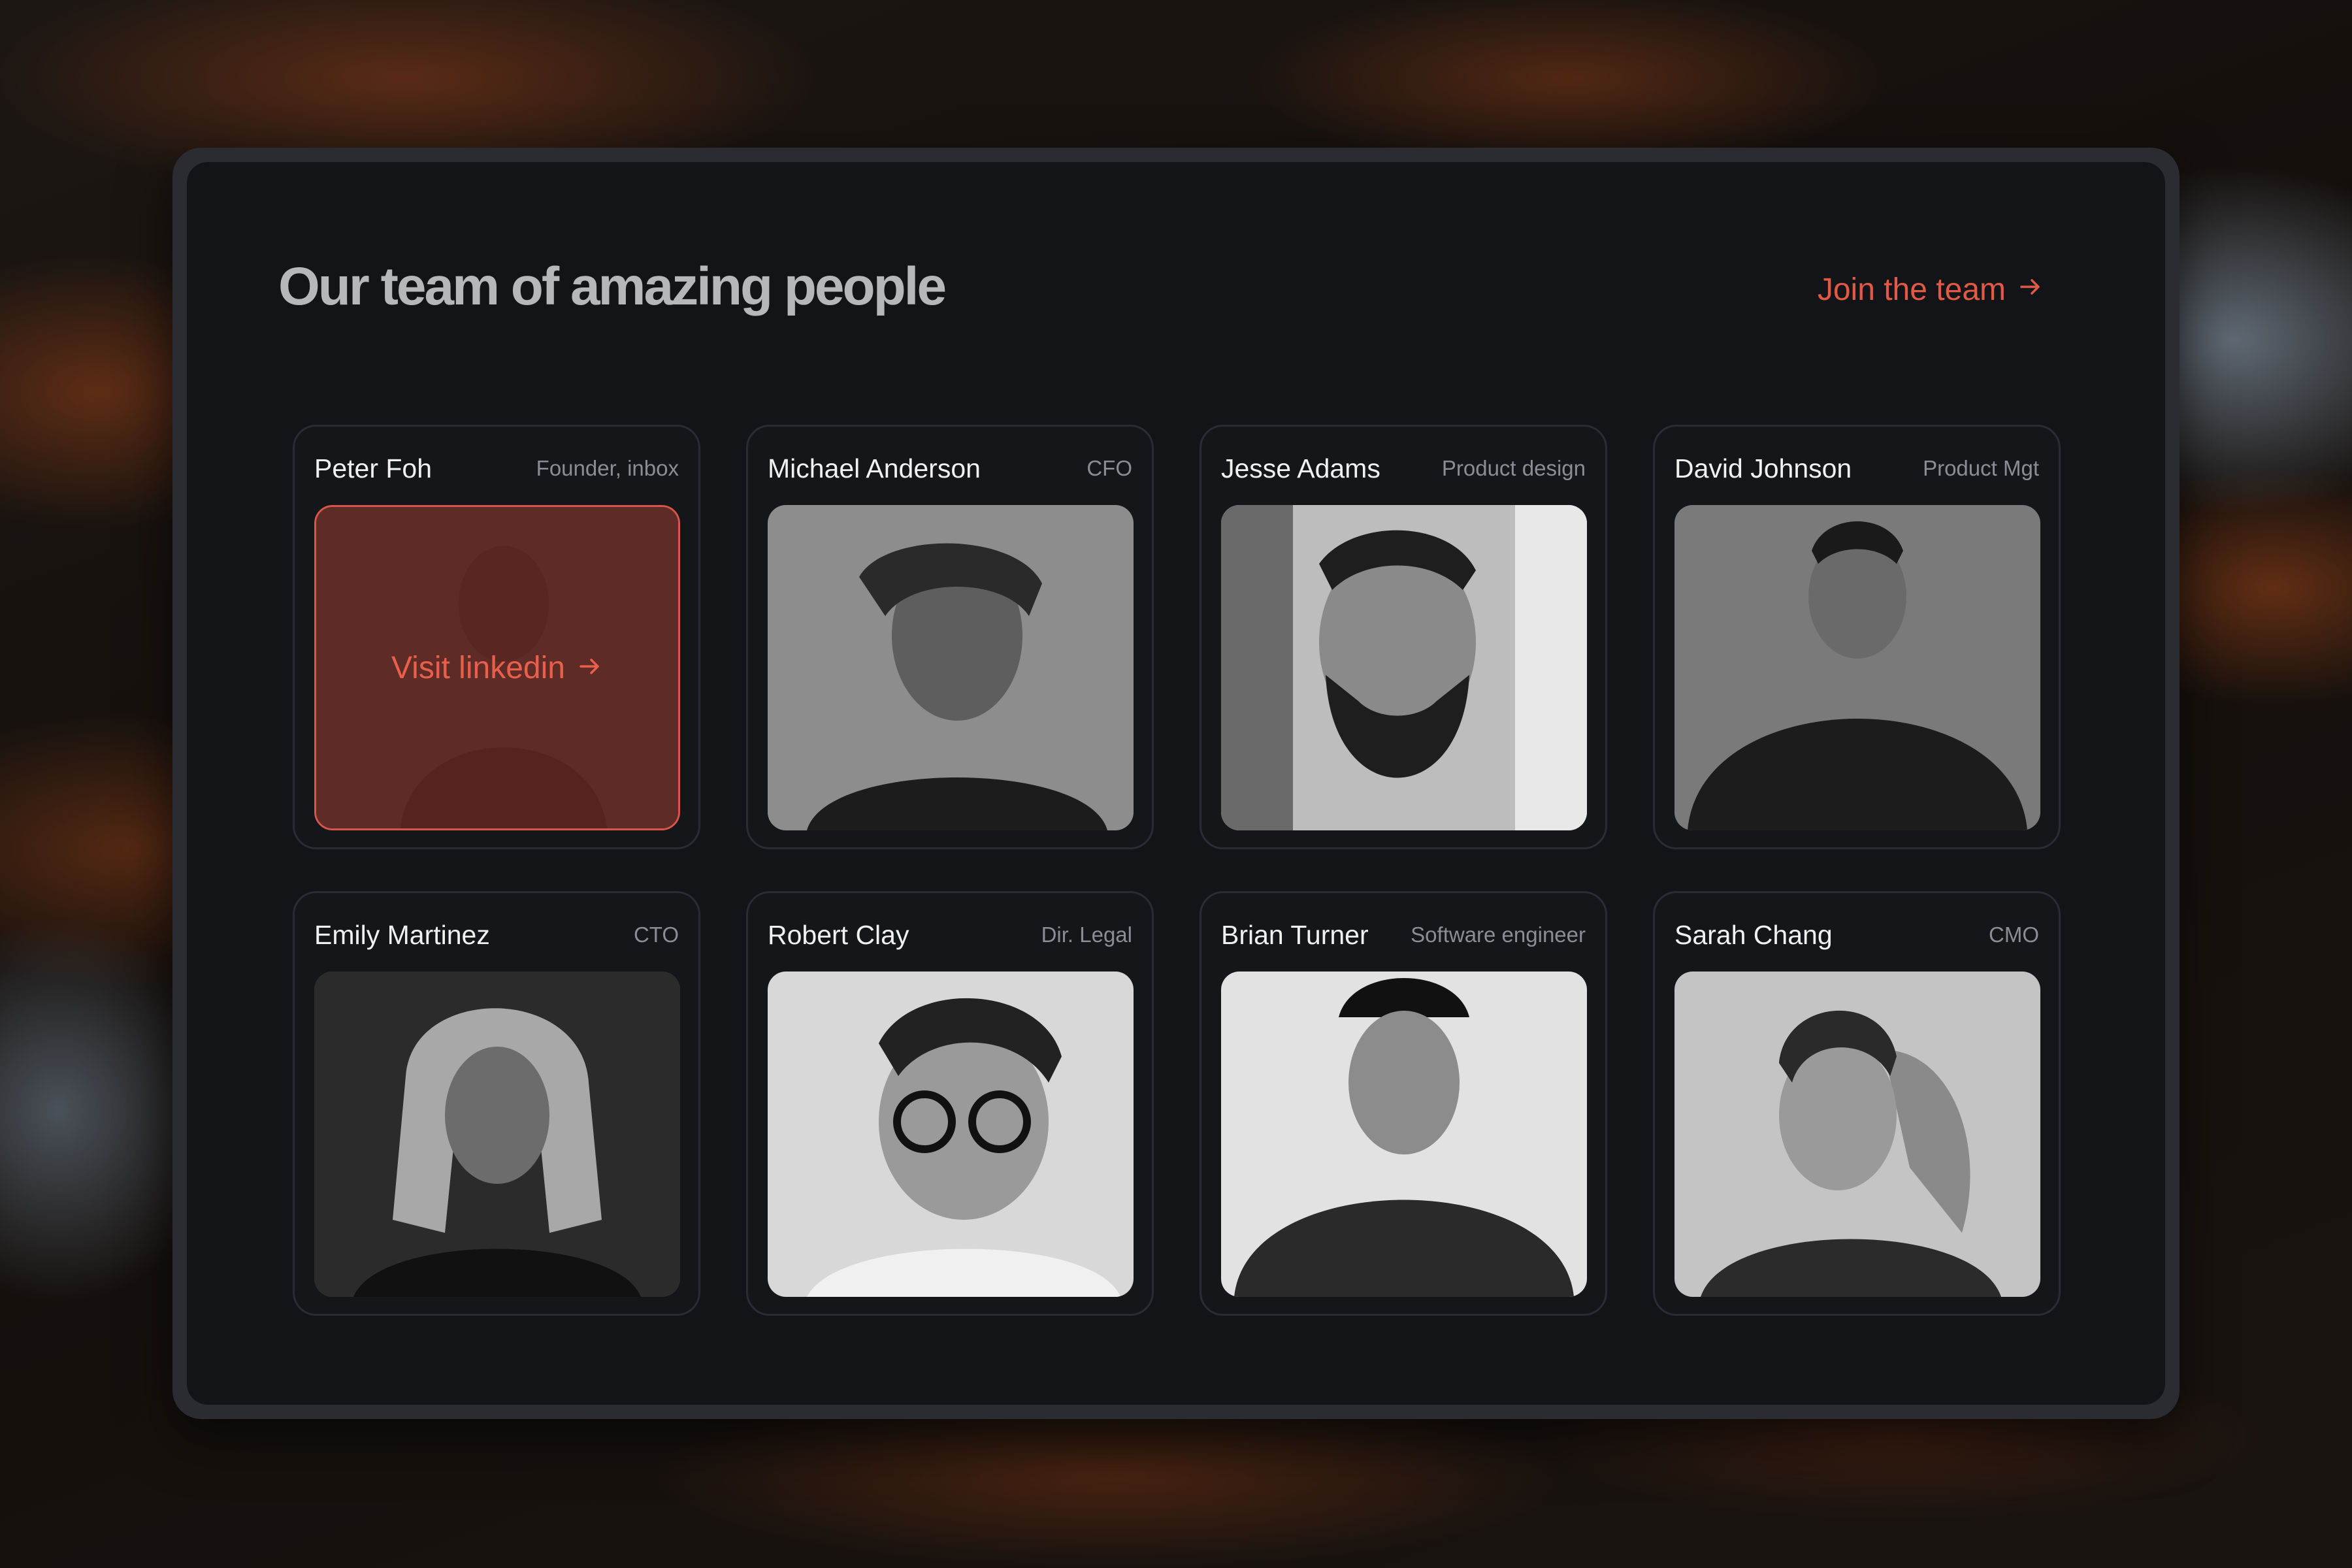  I want to click on team-member-card: David Johnson Product Mgt, so click(1857, 637).